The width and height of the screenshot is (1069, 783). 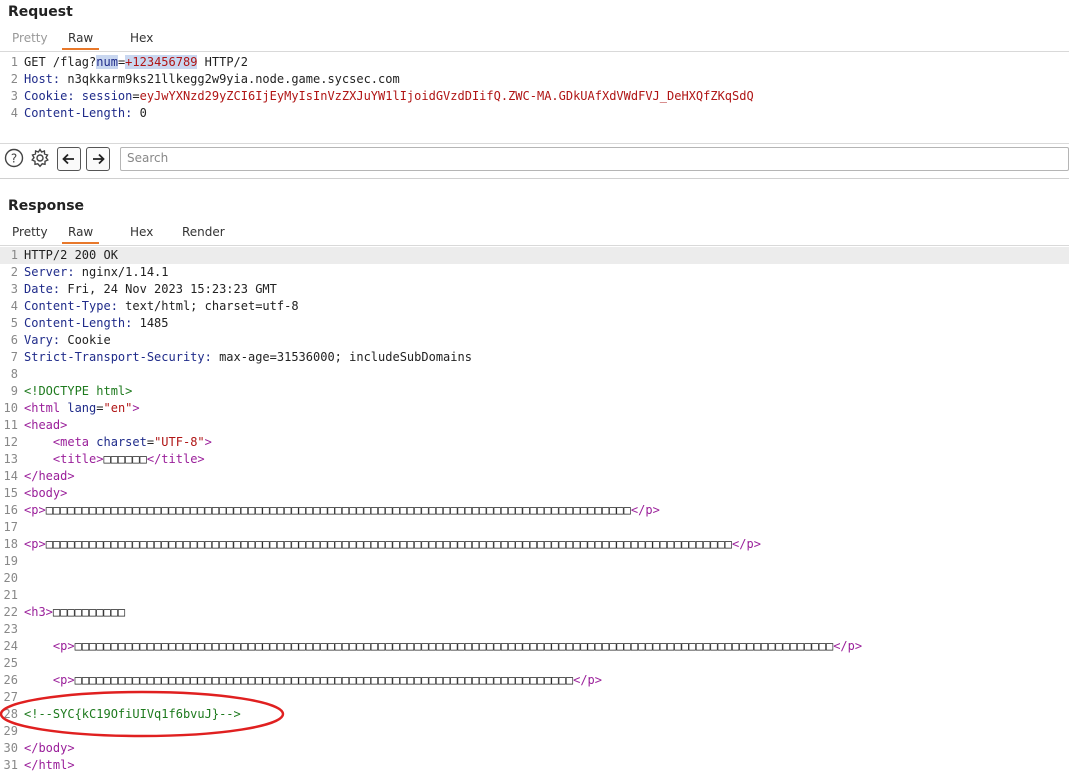 What do you see at coordinates (75, 306) in the screenshot?
I see `code-token: Content-Type:` at bounding box center [75, 306].